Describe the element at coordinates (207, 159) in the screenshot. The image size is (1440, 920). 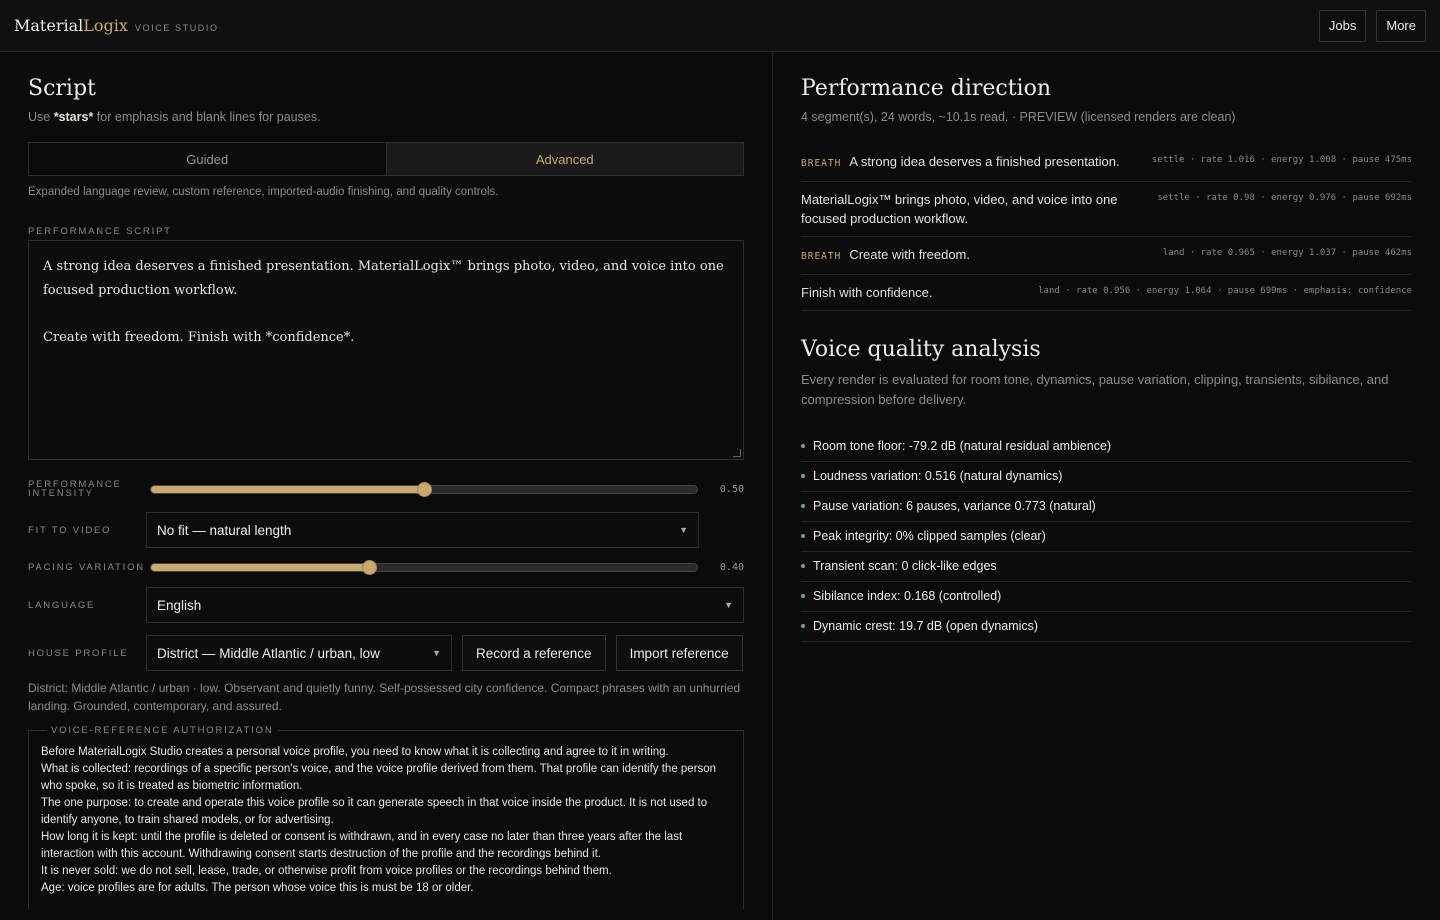
I see `tab-guided: Guided` at that location.